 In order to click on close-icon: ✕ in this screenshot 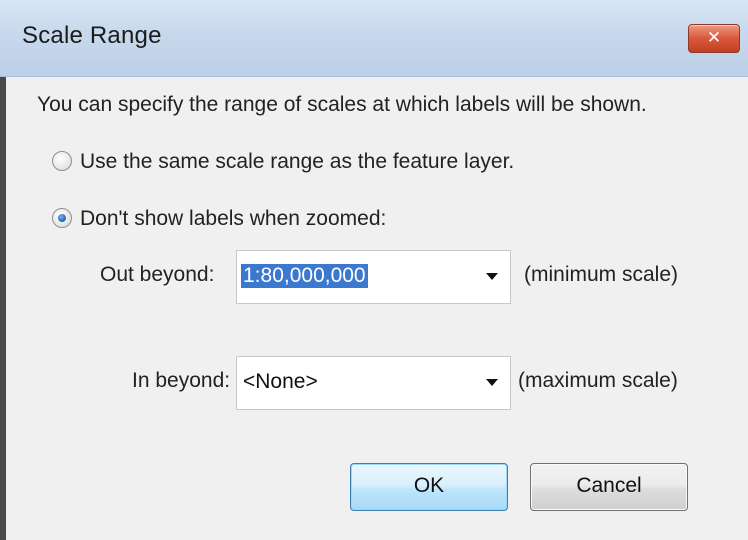, I will do `click(714, 38)`.